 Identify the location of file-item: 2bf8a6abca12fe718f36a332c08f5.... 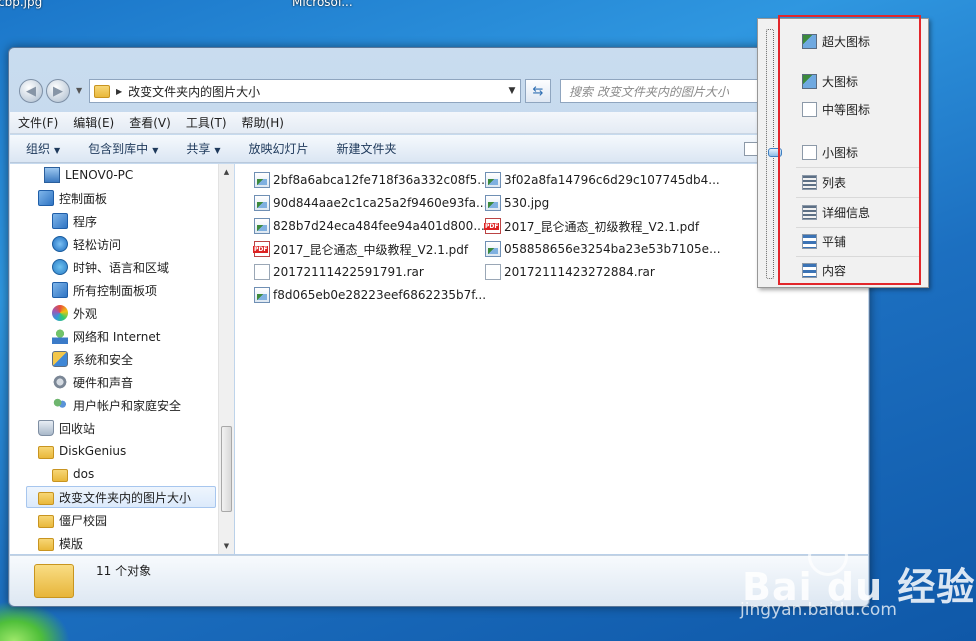
(371, 180).